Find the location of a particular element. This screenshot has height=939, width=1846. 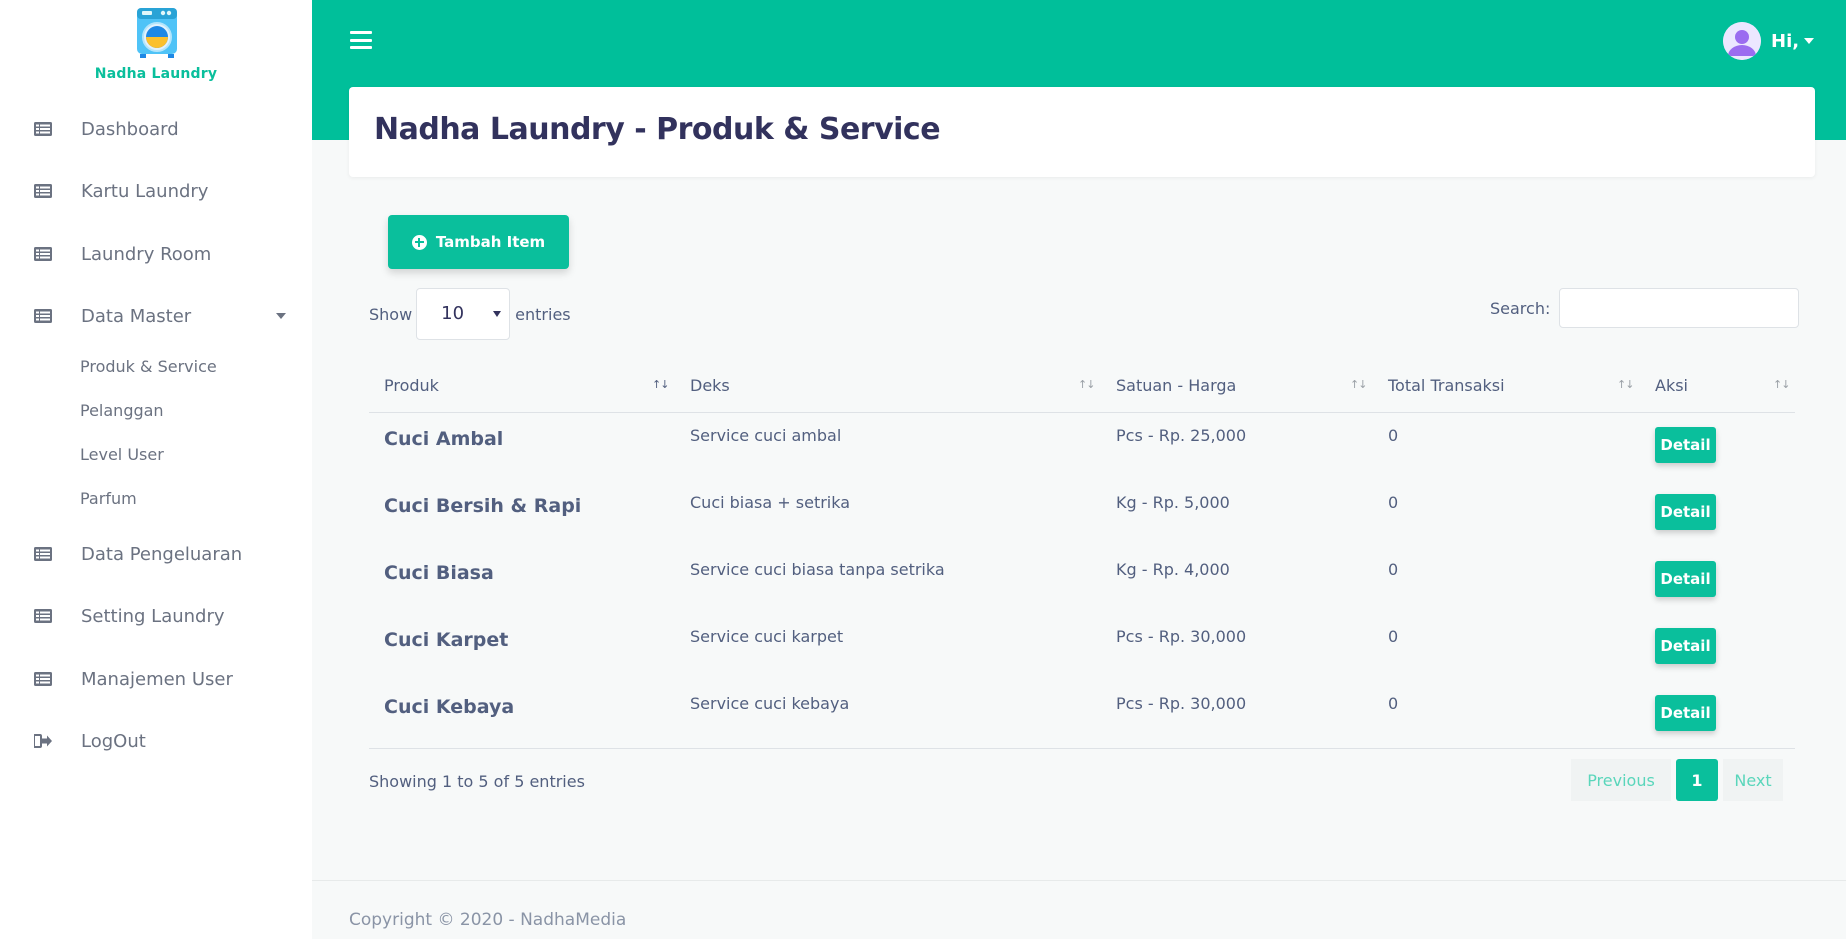

sidebar-item-label: Manajemen User is located at coordinates (157, 679).